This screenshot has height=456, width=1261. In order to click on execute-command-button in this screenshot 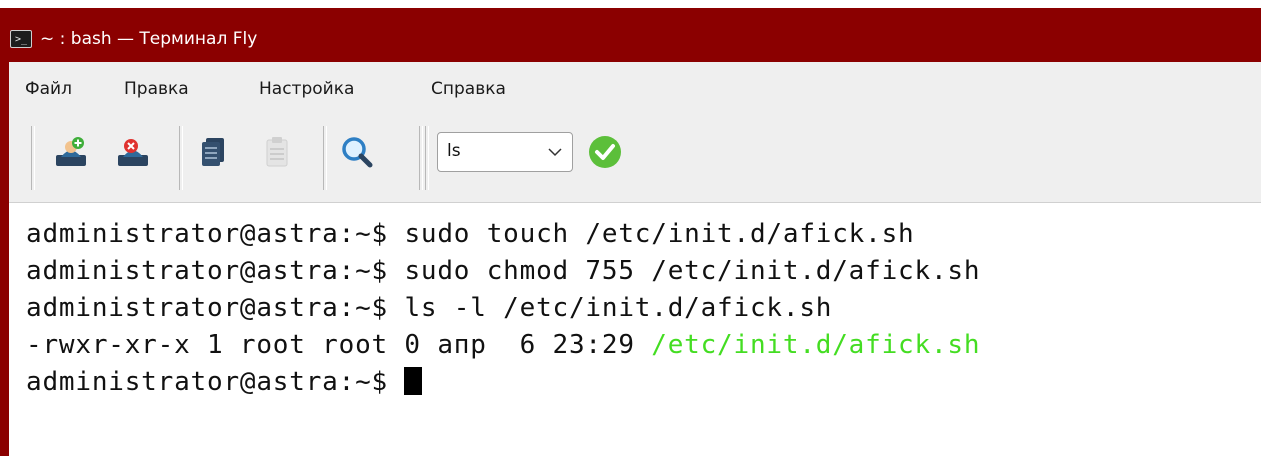, I will do `click(605, 152)`.